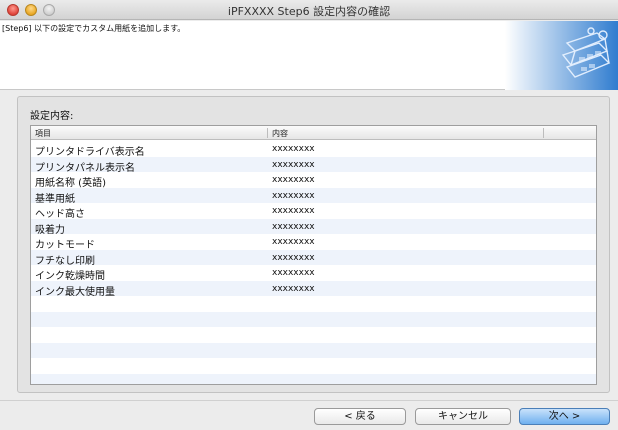  I want to click on column-header-item: 項目, so click(43, 133).